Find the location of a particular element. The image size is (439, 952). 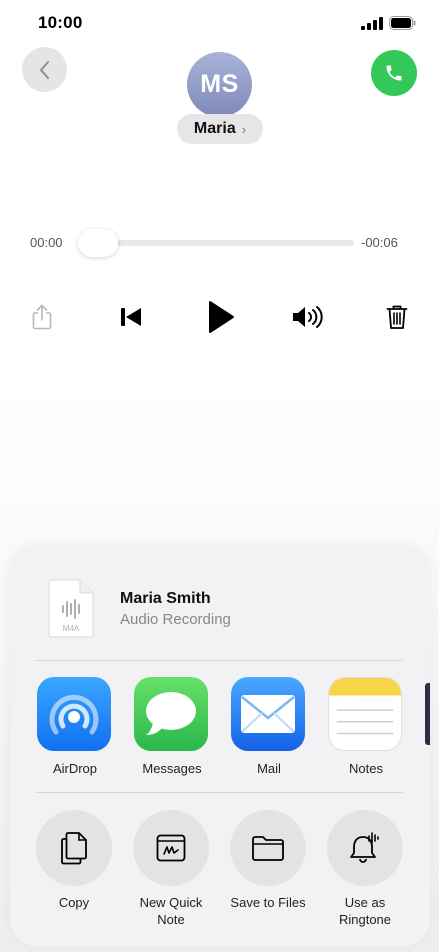

file-type-label: M4A is located at coordinates (71, 628).